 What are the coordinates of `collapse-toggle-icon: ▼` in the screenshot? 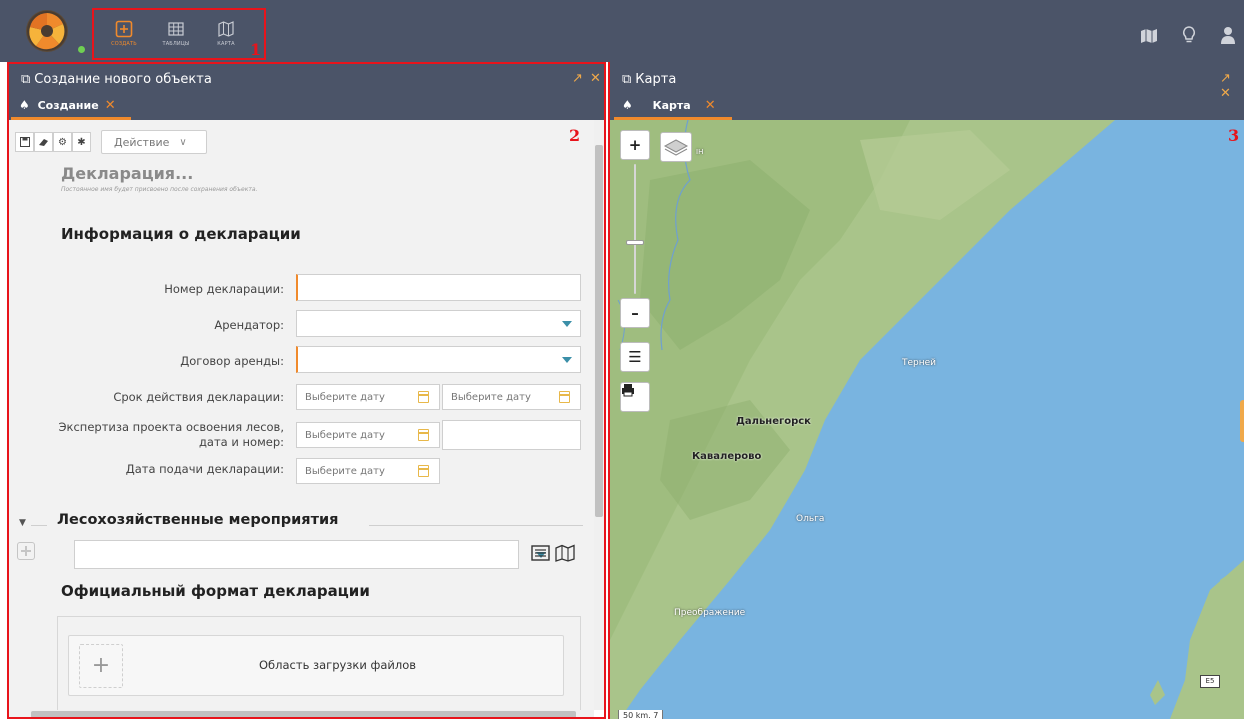 It's located at (22, 523).